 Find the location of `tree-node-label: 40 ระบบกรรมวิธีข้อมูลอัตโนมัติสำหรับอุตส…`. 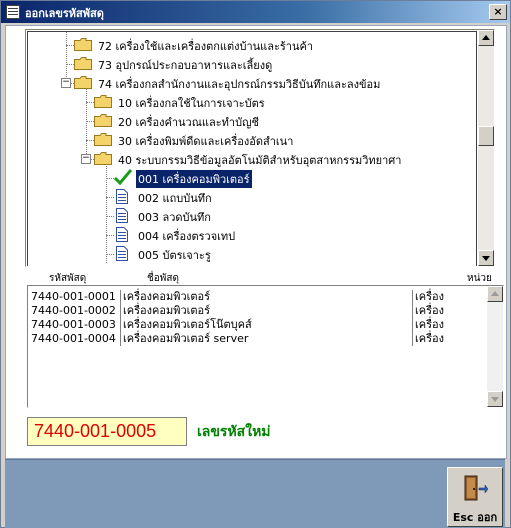

tree-node-label: 40 ระบบกรรมวิธีข้อมูลอัตโนมัติสำหรับอุตส… is located at coordinates (260, 160).